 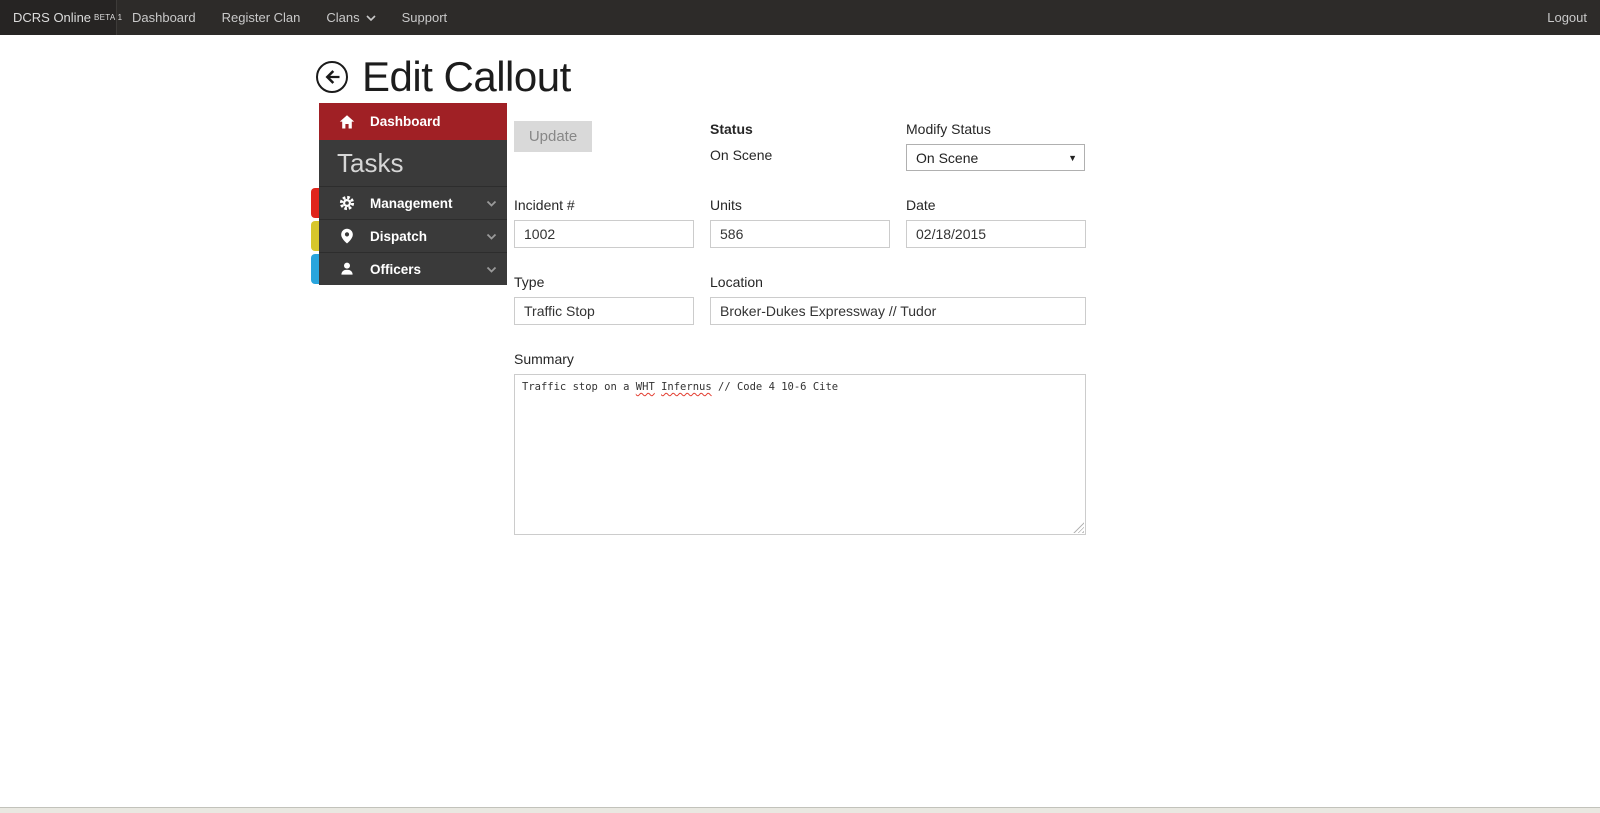 What do you see at coordinates (726, 205) in the screenshot?
I see `units-label: Units` at bounding box center [726, 205].